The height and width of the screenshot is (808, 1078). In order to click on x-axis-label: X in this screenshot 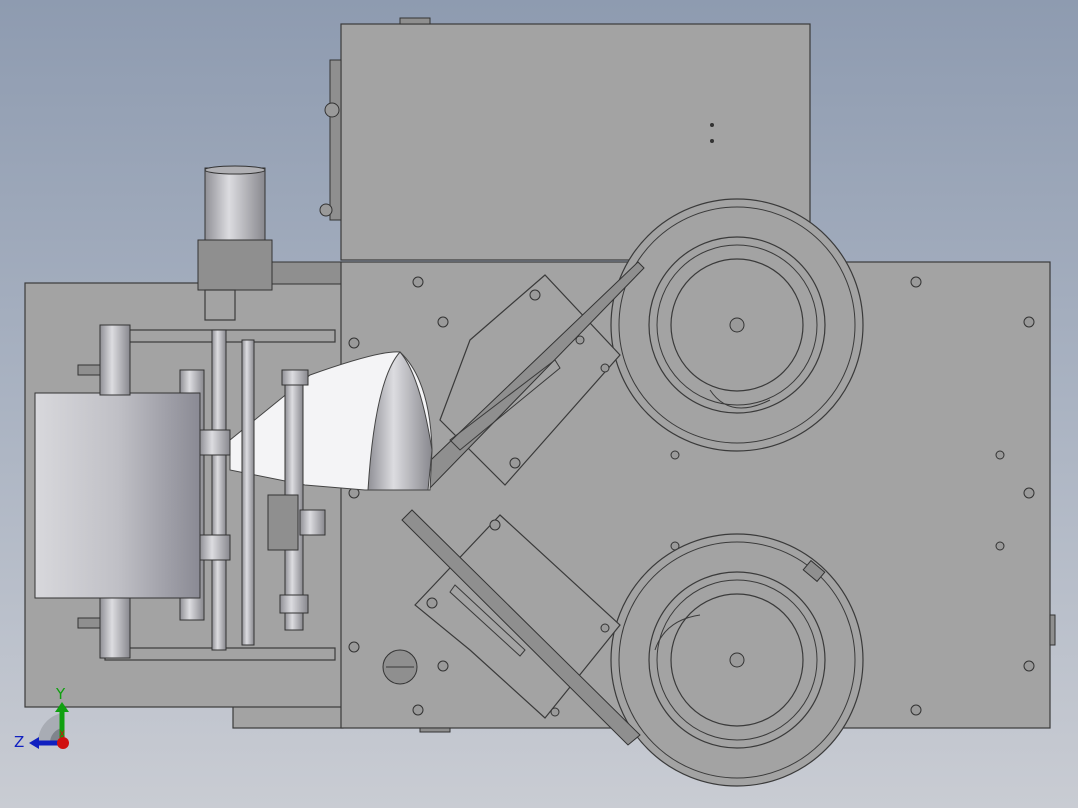, I will do `click(62, 735)`.